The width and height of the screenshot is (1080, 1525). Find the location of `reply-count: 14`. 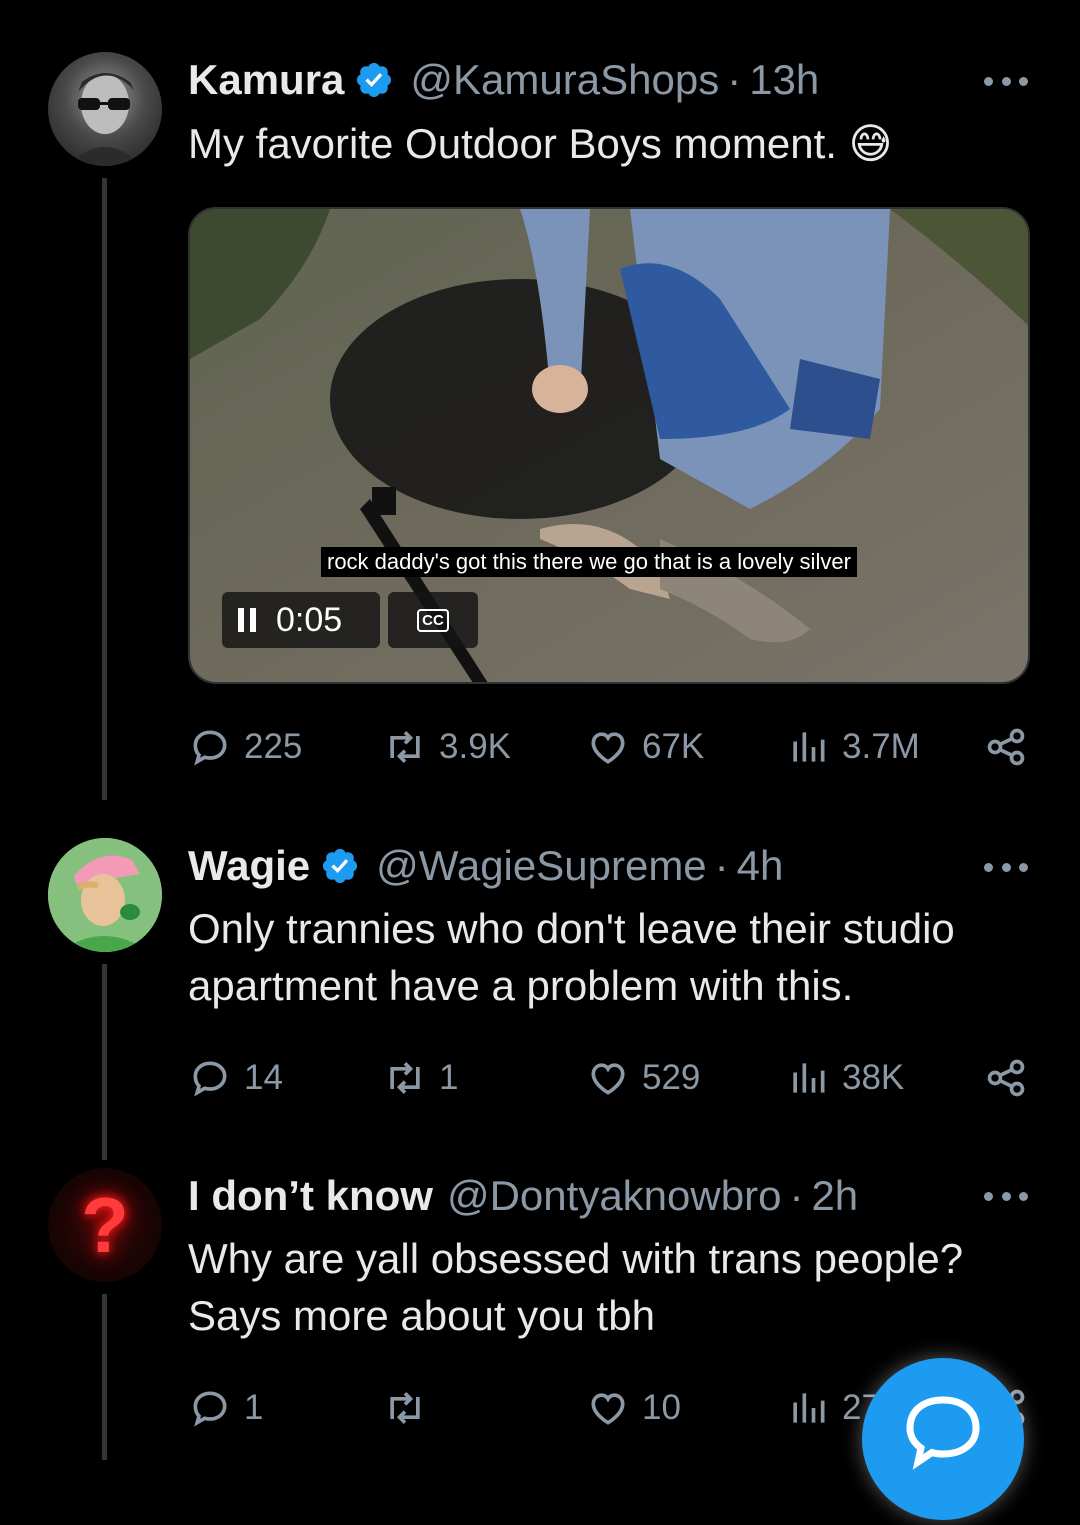

reply-count: 14 is located at coordinates (263, 1077).